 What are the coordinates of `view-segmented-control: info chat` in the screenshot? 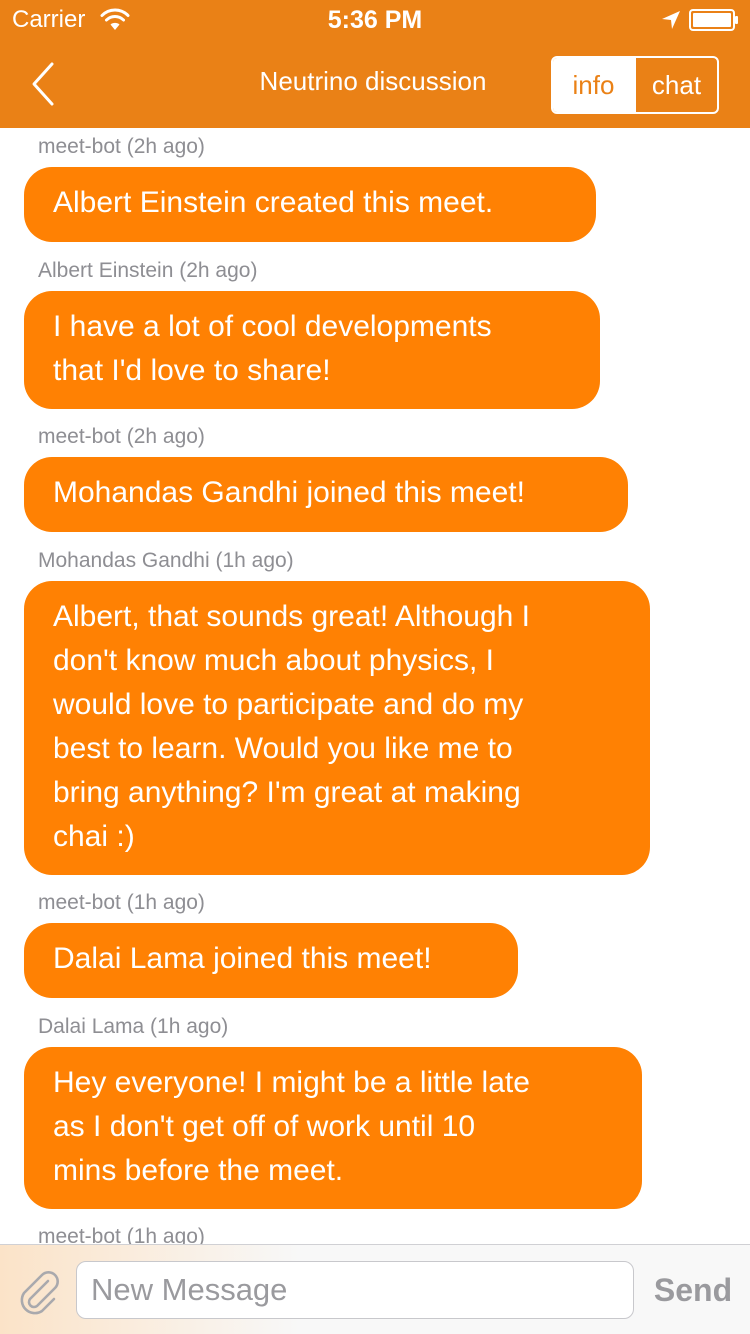 It's located at (635, 85).